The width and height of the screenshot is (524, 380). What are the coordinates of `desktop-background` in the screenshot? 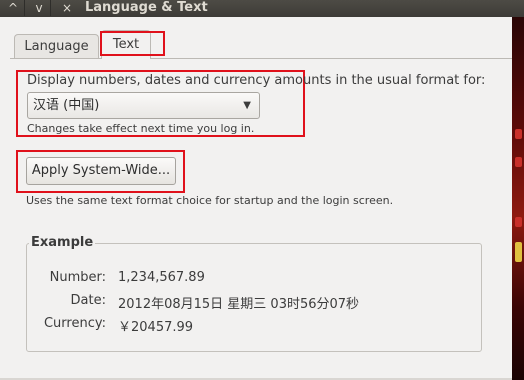 It's located at (518, 198).